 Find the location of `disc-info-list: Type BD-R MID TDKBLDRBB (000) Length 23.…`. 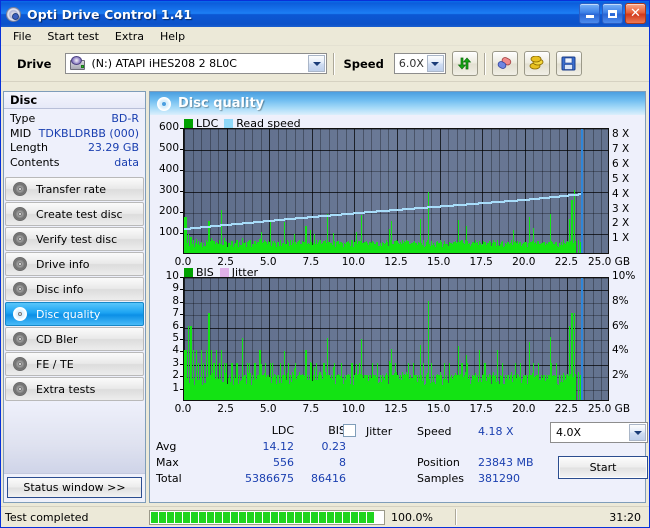

disc-info-list: Type BD-R MID TDKBLDRBB (000) Length 23.… is located at coordinates (74, 141).